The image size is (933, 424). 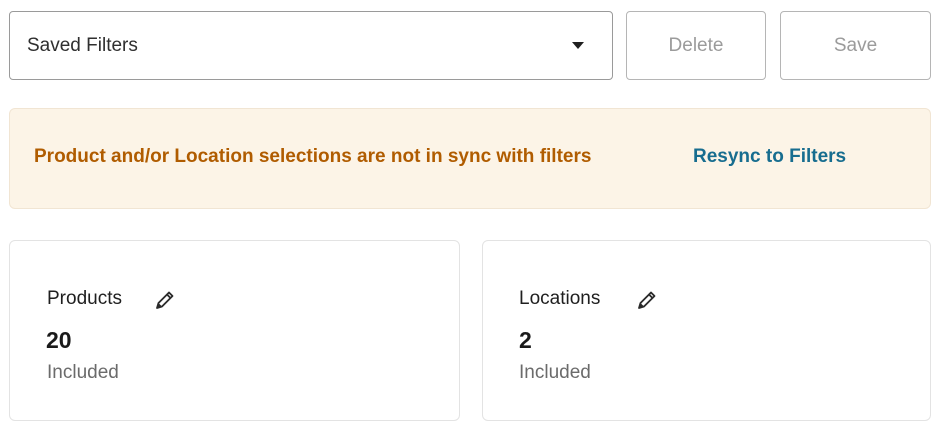 What do you see at coordinates (769, 157) in the screenshot?
I see `resync-to-filters-link: Resync to Filters` at bounding box center [769, 157].